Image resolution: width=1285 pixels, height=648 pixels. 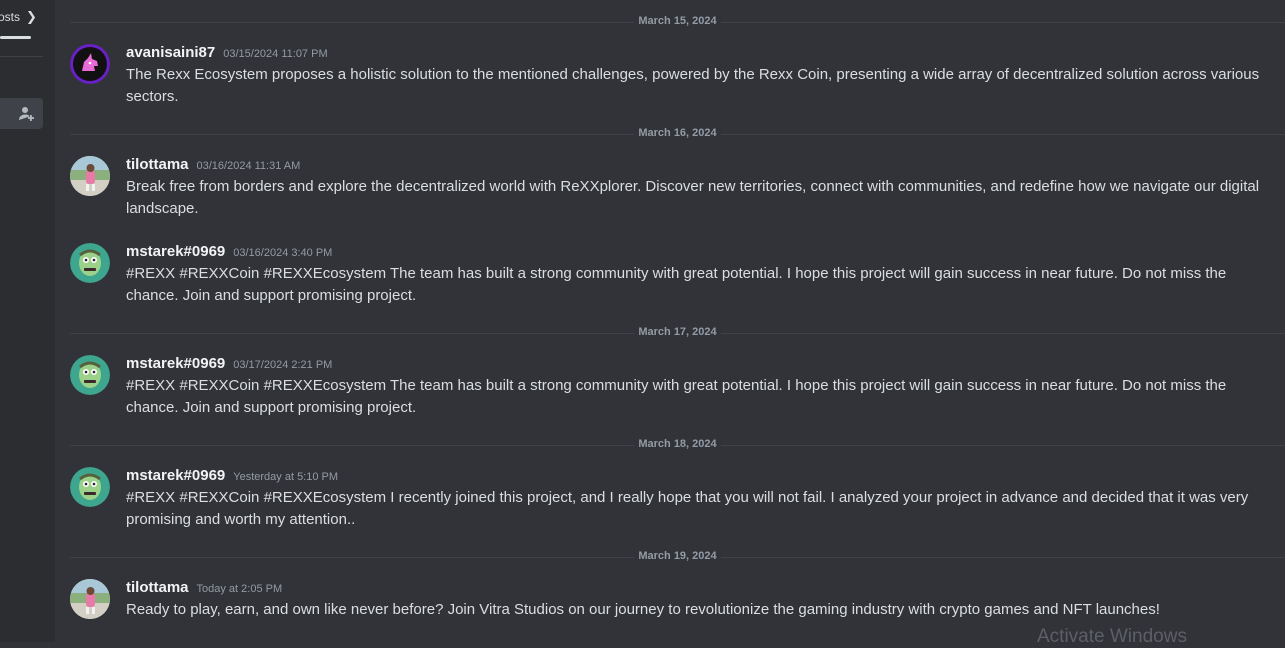 What do you see at coordinates (275, 54) in the screenshot?
I see `timestamp: 03/15/2024 11:07 PM` at bounding box center [275, 54].